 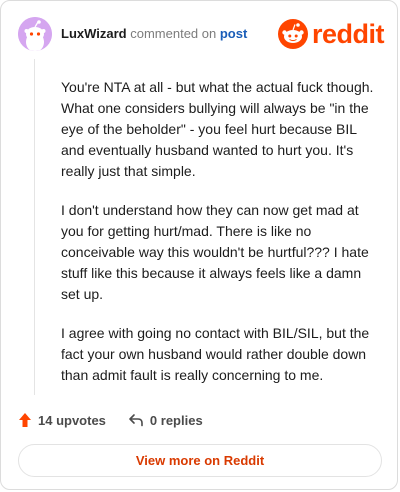 What do you see at coordinates (121, 420) in the screenshot?
I see `comment-footer: 14 upvotes 0 replies` at bounding box center [121, 420].